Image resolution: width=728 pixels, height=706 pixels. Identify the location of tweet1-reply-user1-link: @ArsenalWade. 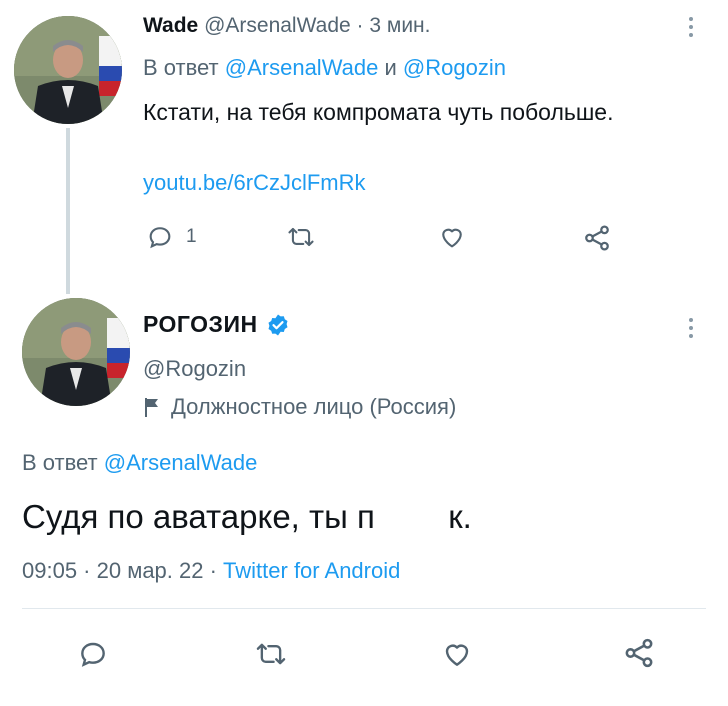
(302, 67).